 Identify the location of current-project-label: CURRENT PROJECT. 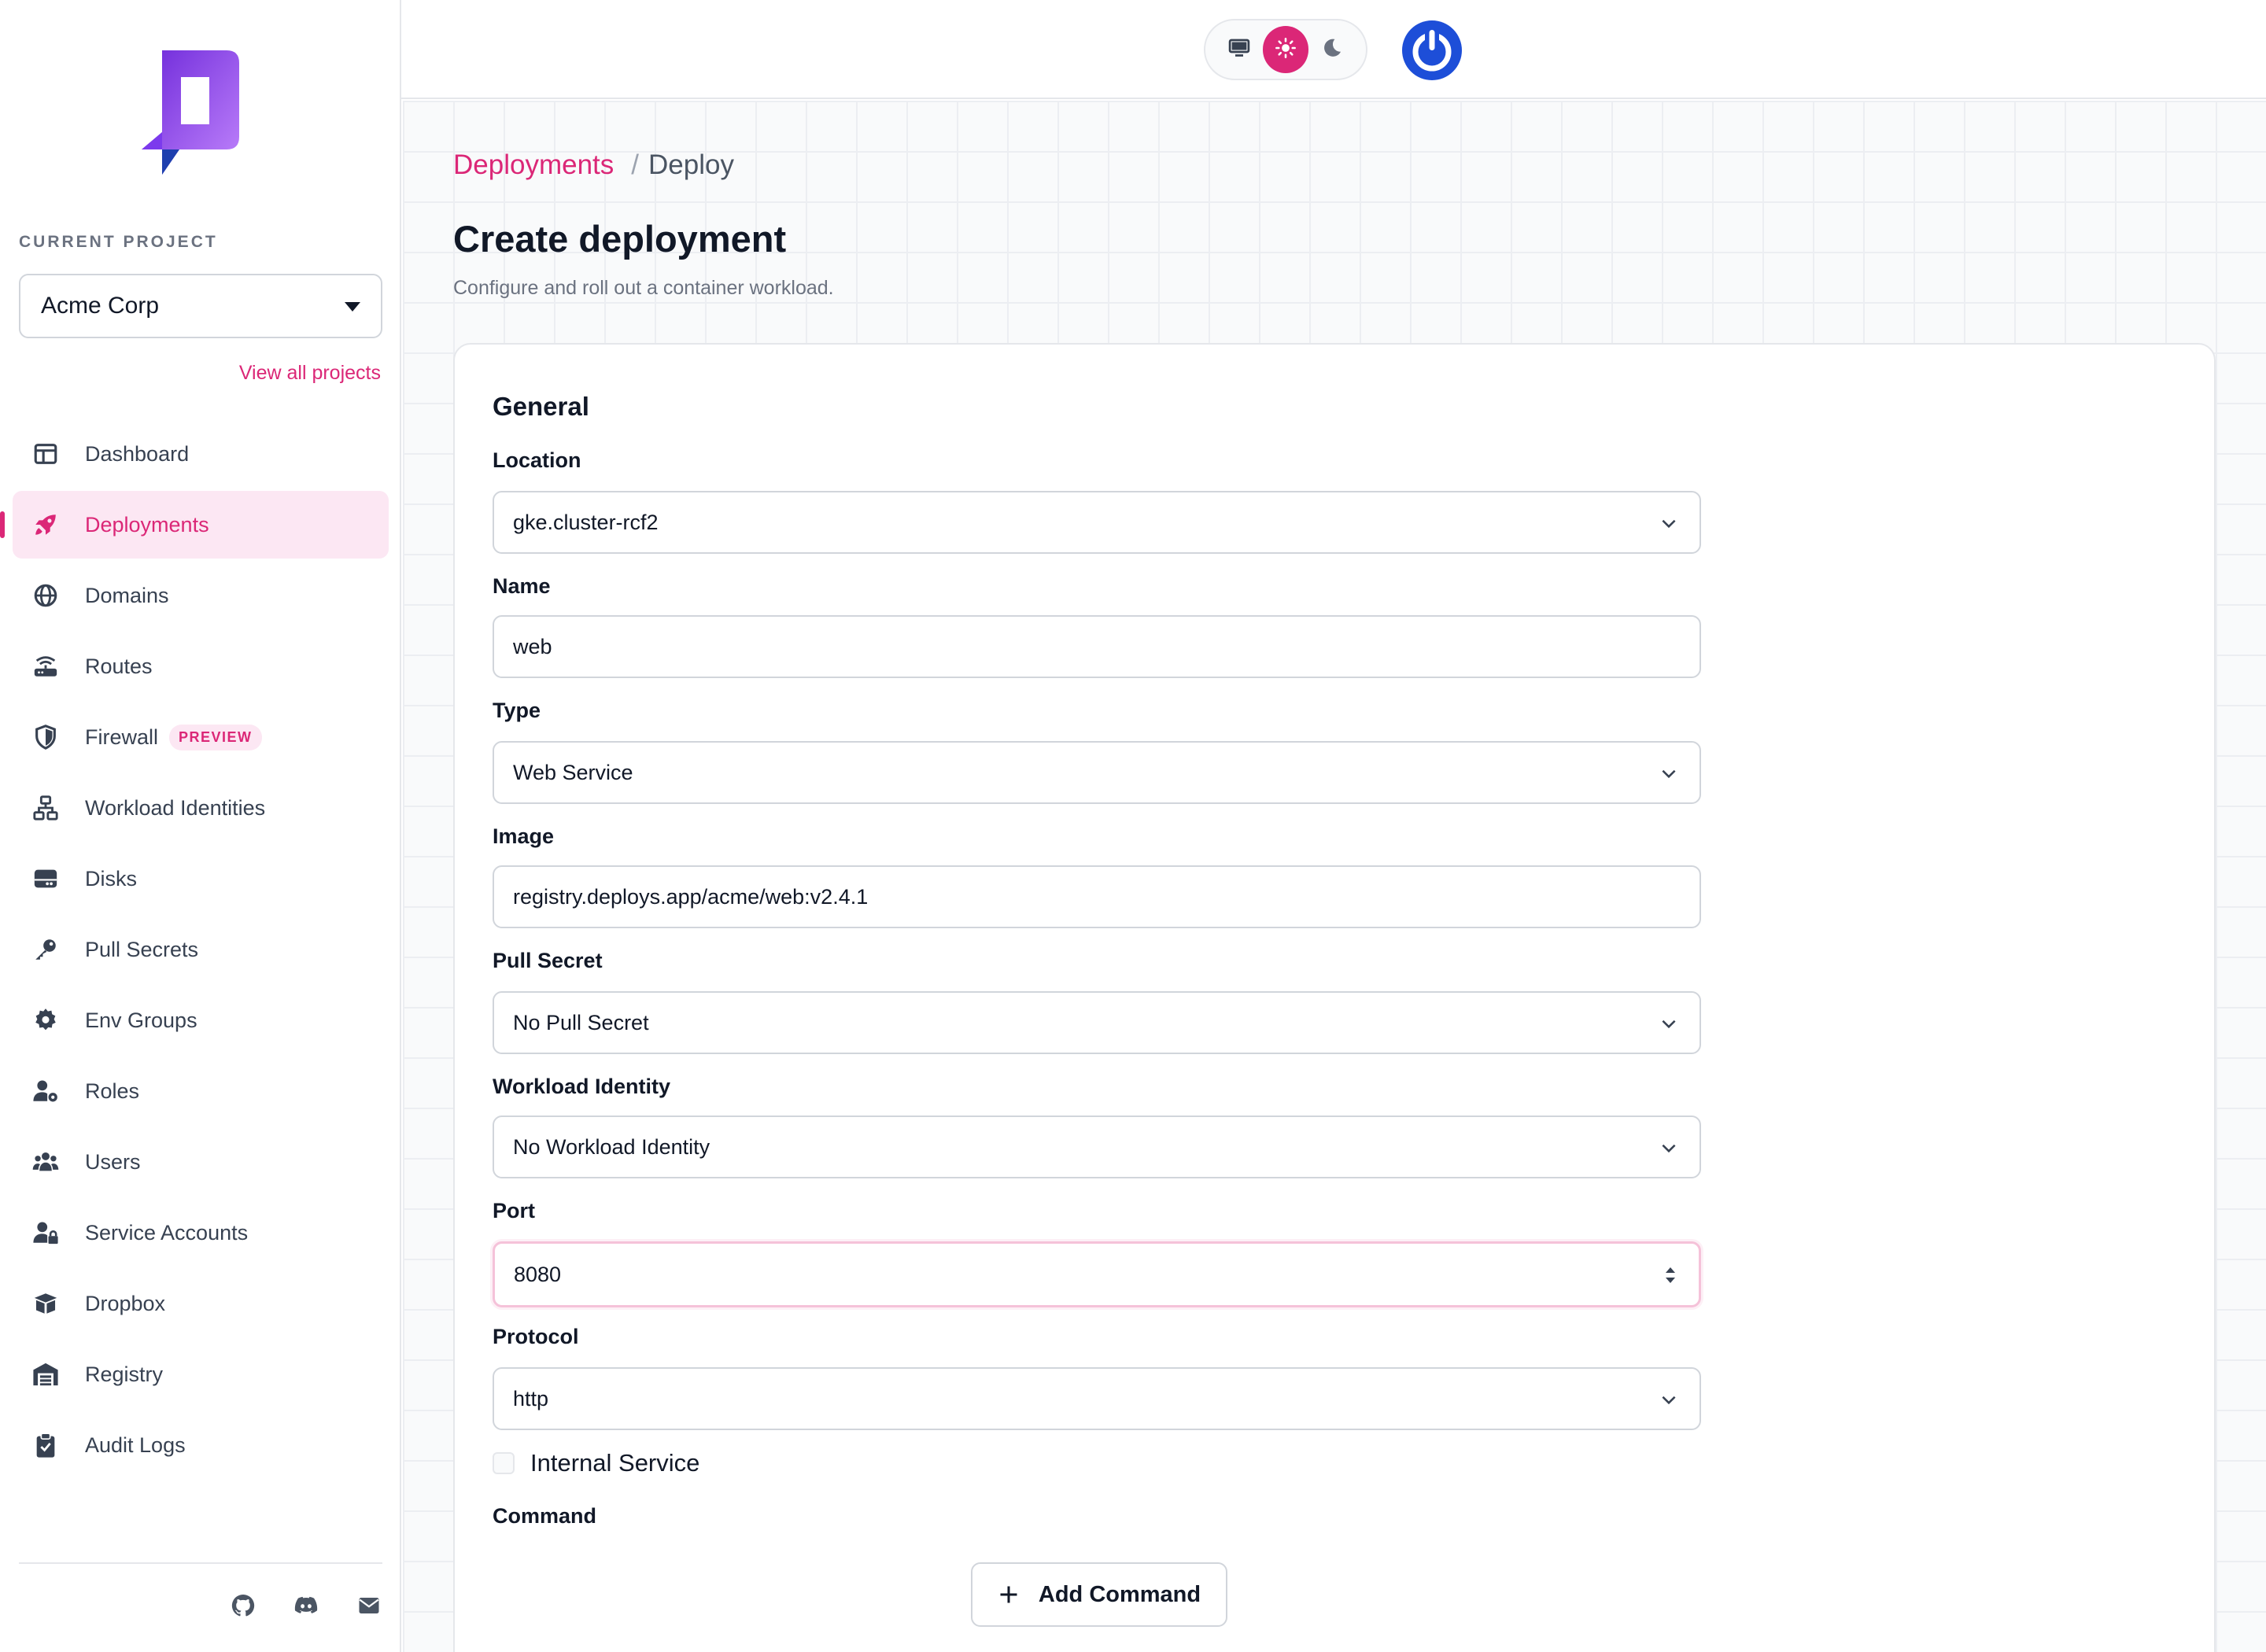
(118, 242).